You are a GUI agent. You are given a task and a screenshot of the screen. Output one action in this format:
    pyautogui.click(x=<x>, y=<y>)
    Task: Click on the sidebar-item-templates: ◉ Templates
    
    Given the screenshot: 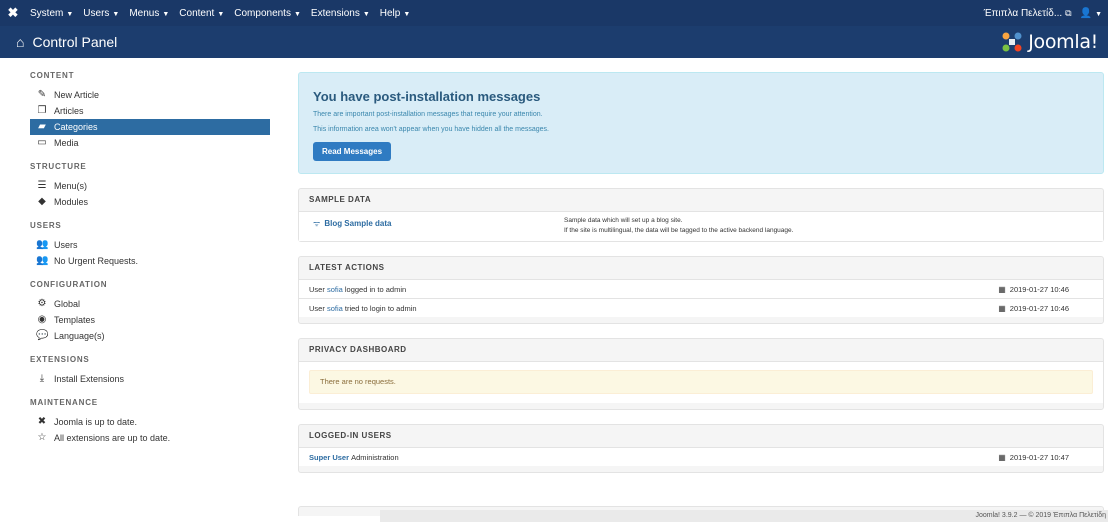 What is the action you would take?
    pyautogui.click(x=150, y=320)
    